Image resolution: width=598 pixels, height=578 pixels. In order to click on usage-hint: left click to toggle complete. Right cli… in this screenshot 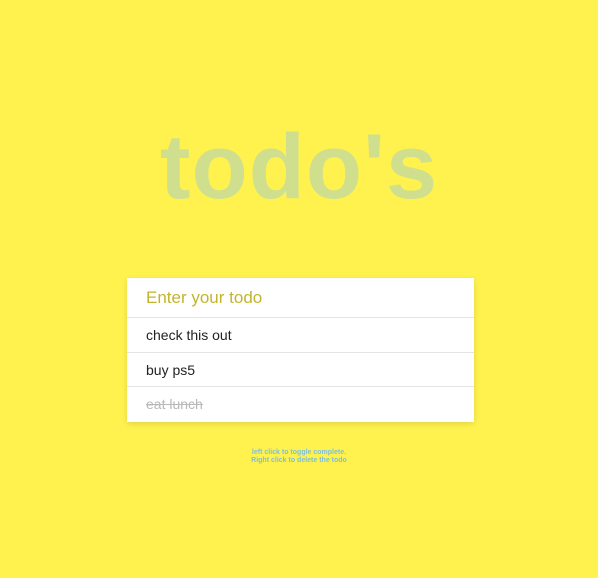, I will do `click(299, 457)`.